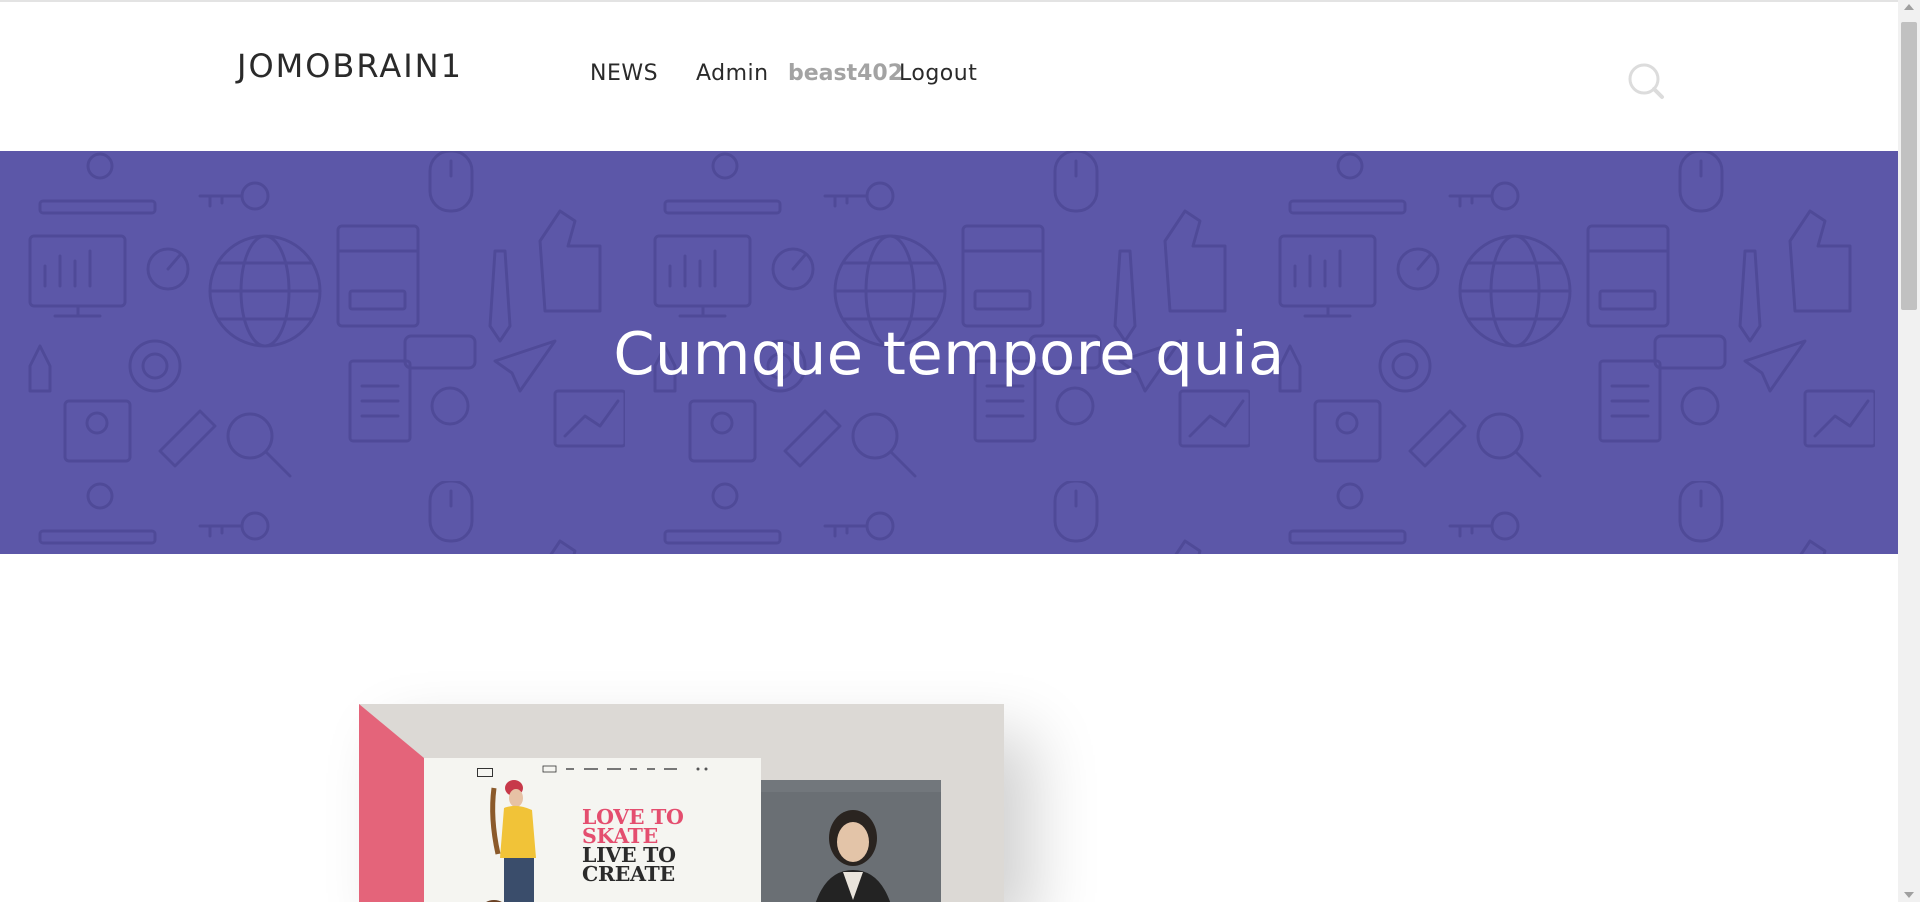  I want to click on site-brand: JOMOBRAIN1, so click(350, 66).